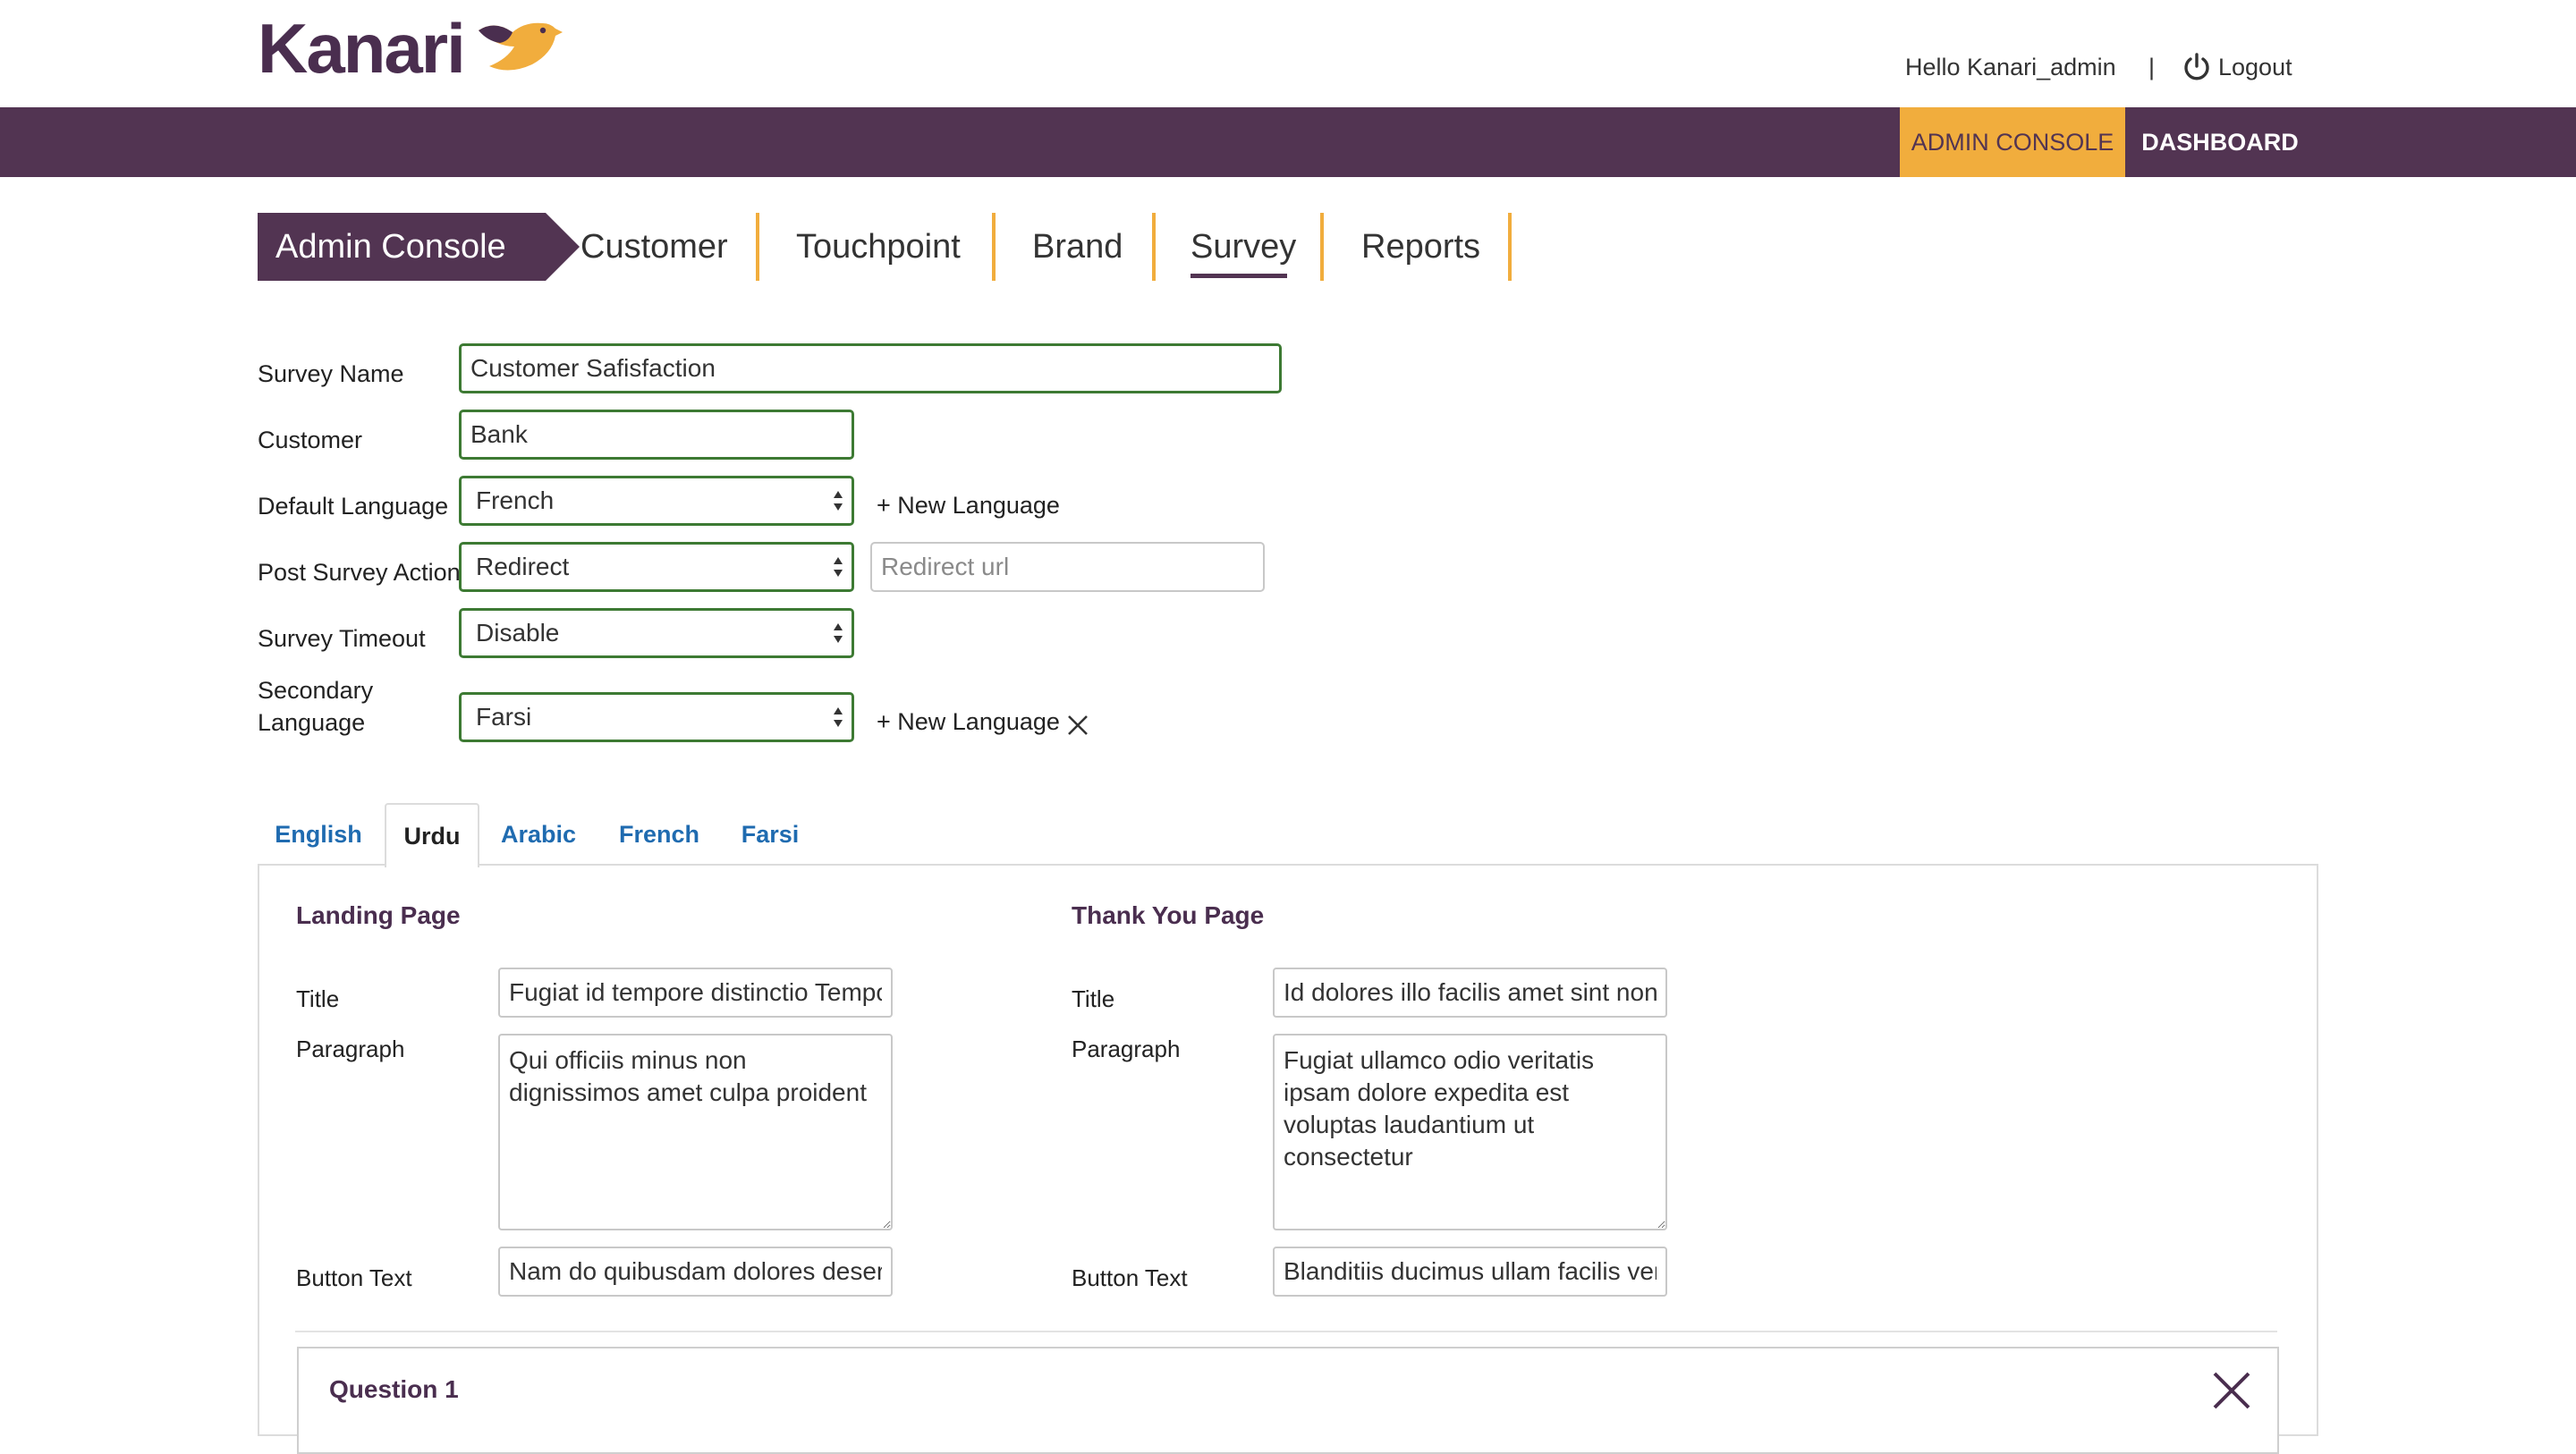  Describe the element at coordinates (654, 247) in the screenshot. I see `tab-customer: Customer` at that location.